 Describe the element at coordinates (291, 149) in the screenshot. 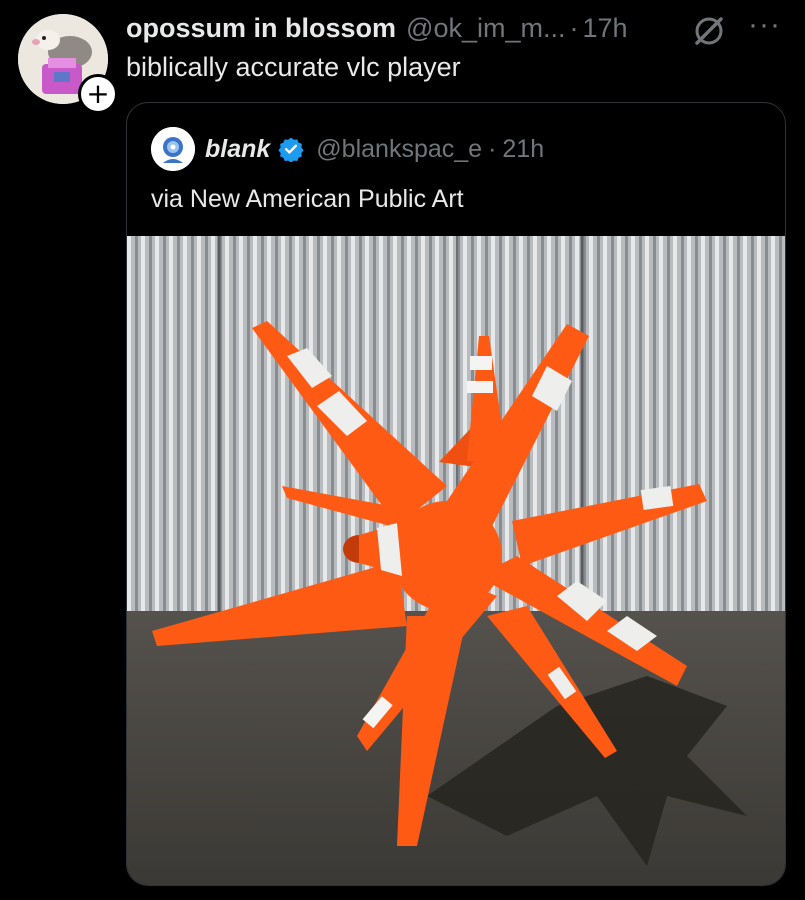

I see `verified-badge-icon` at that location.